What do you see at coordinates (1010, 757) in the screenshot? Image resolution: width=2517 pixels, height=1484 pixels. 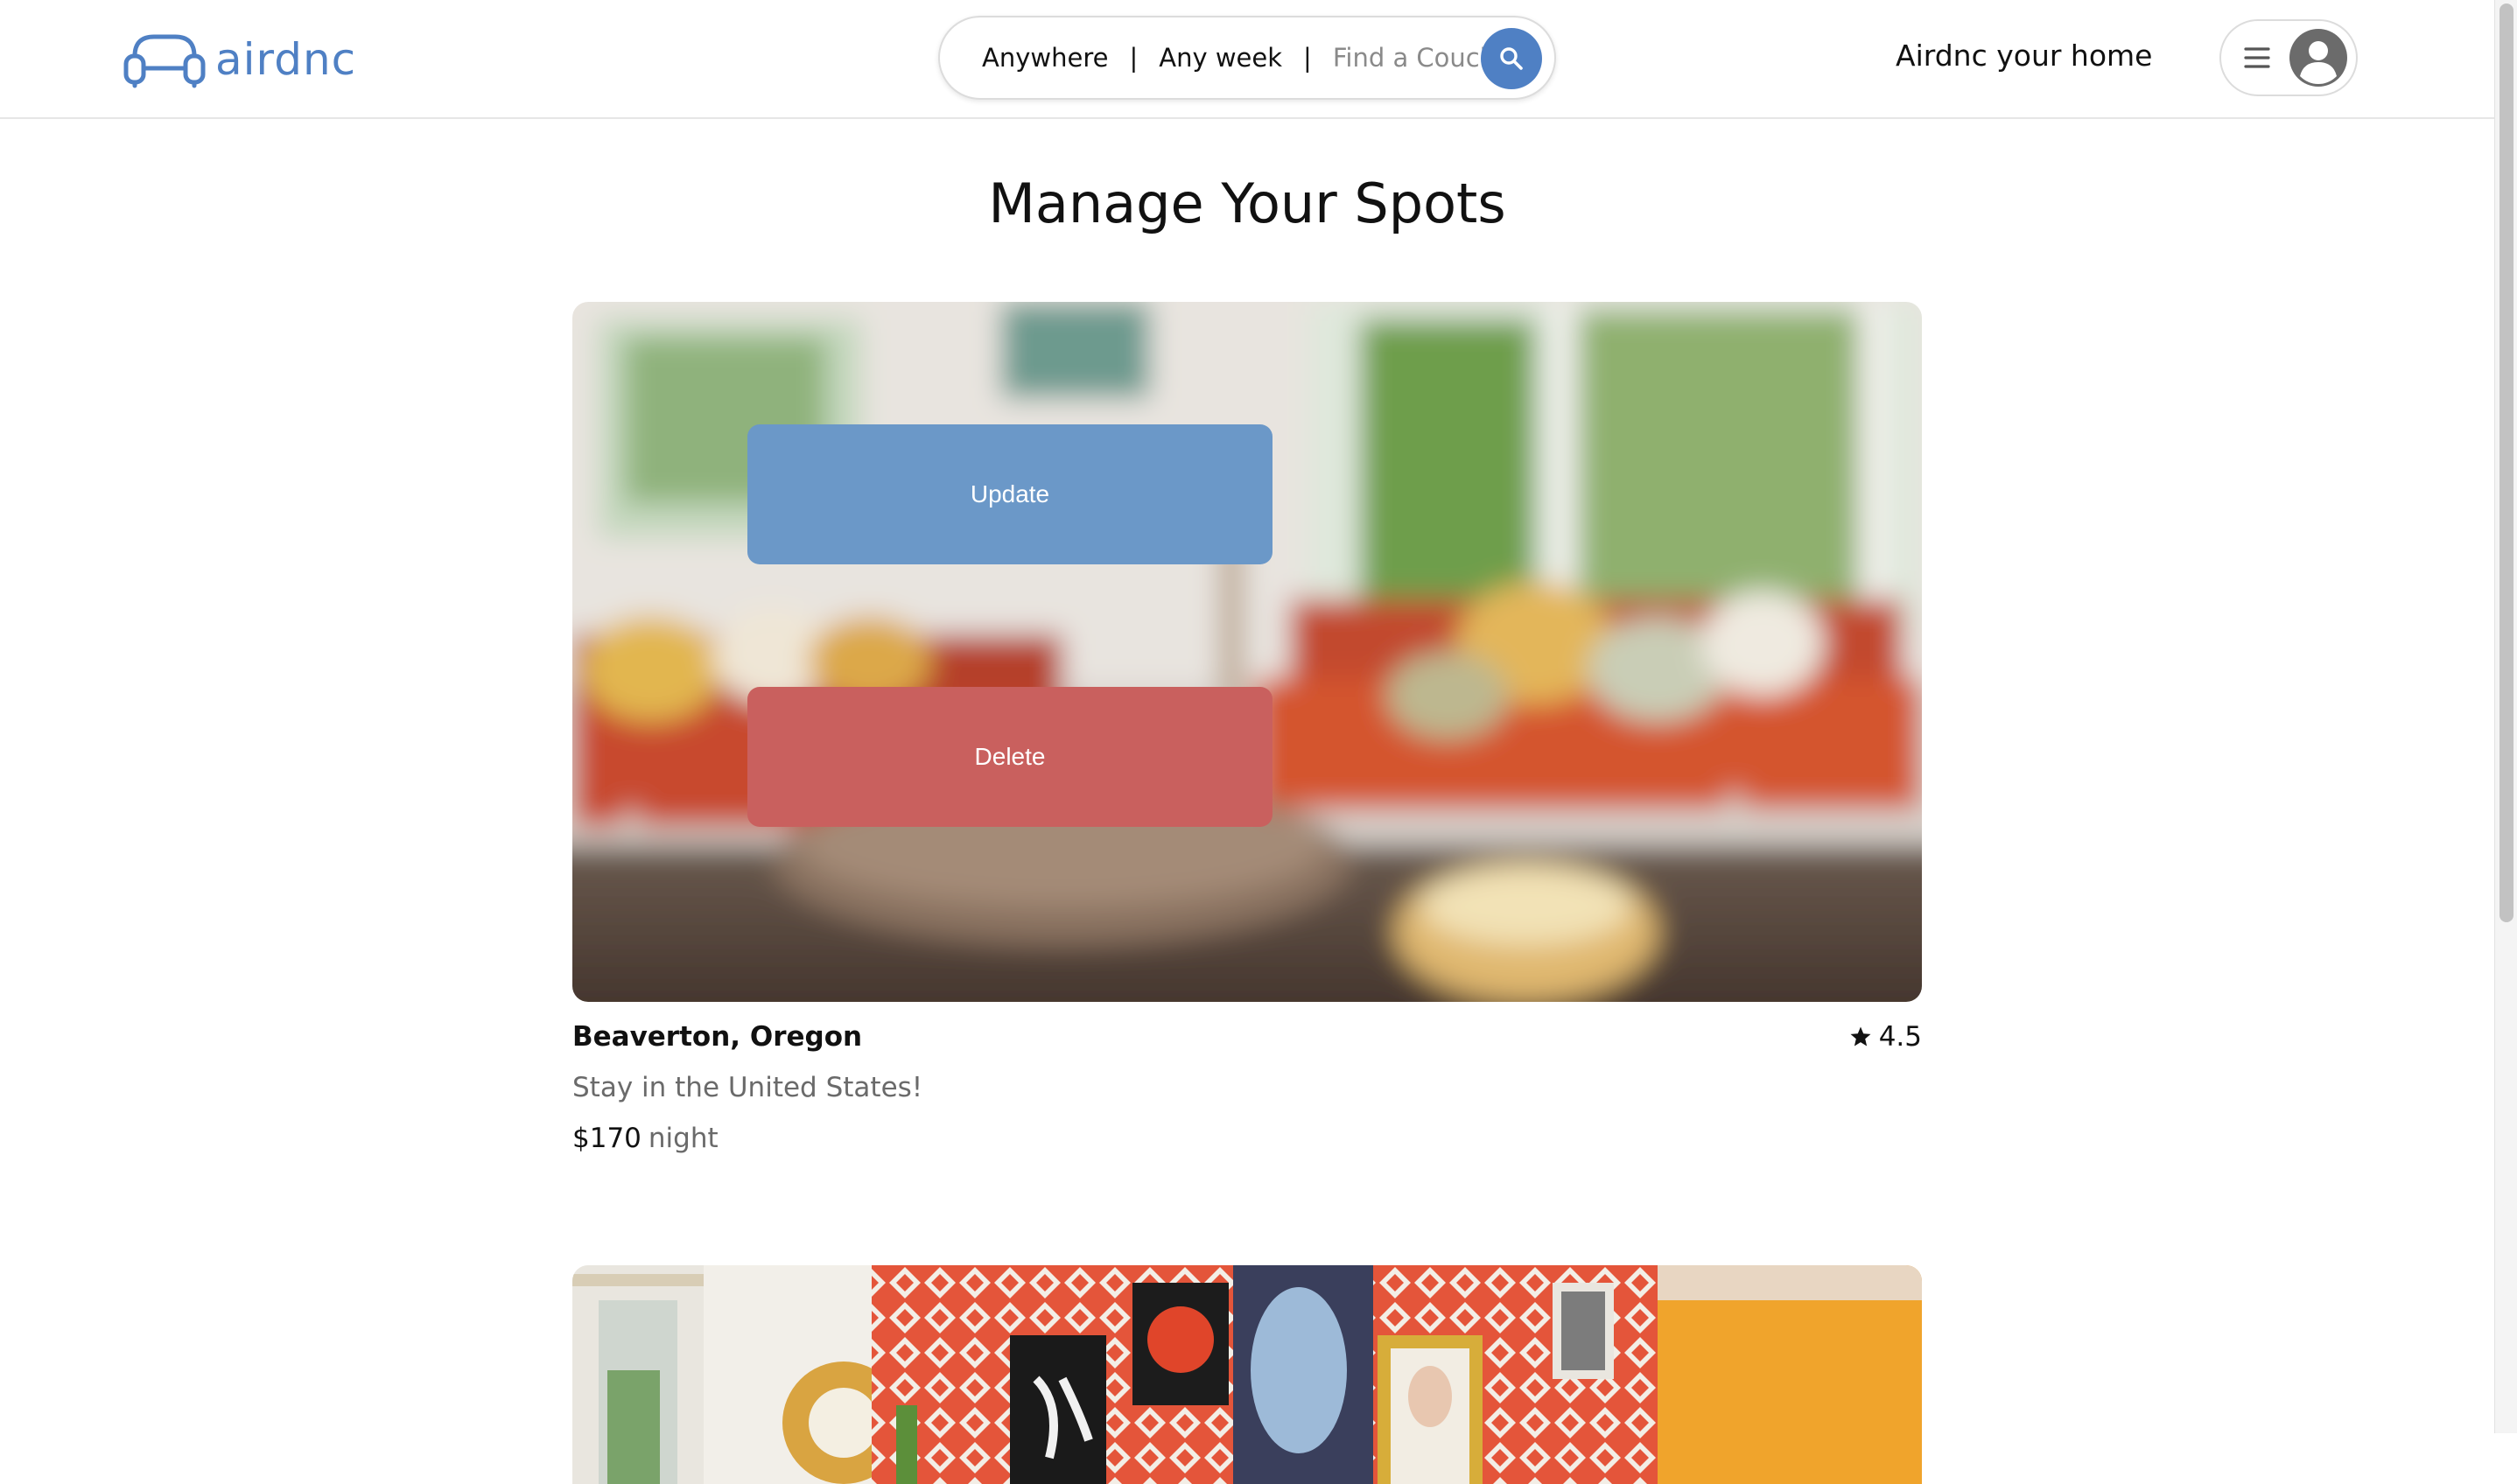 I see `delete-button: Delete` at bounding box center [1010, 757].